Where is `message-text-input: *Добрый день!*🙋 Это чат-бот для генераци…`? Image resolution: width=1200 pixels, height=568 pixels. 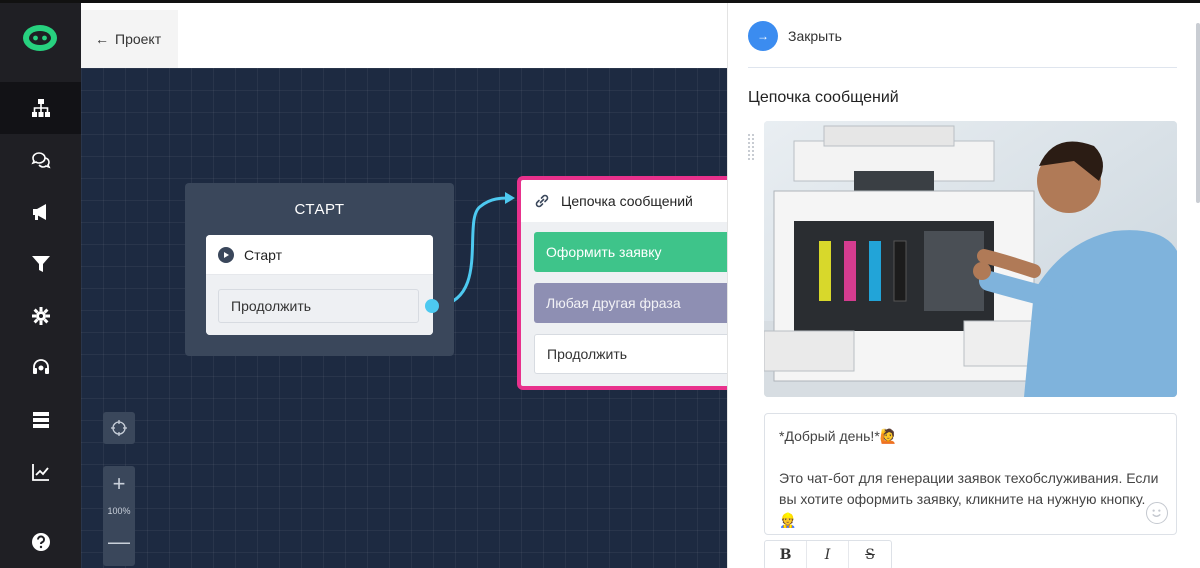
message-text-input: *Добрый день!*🙋 Это чат-бот для генераци… is located at coordinates (970, 474).